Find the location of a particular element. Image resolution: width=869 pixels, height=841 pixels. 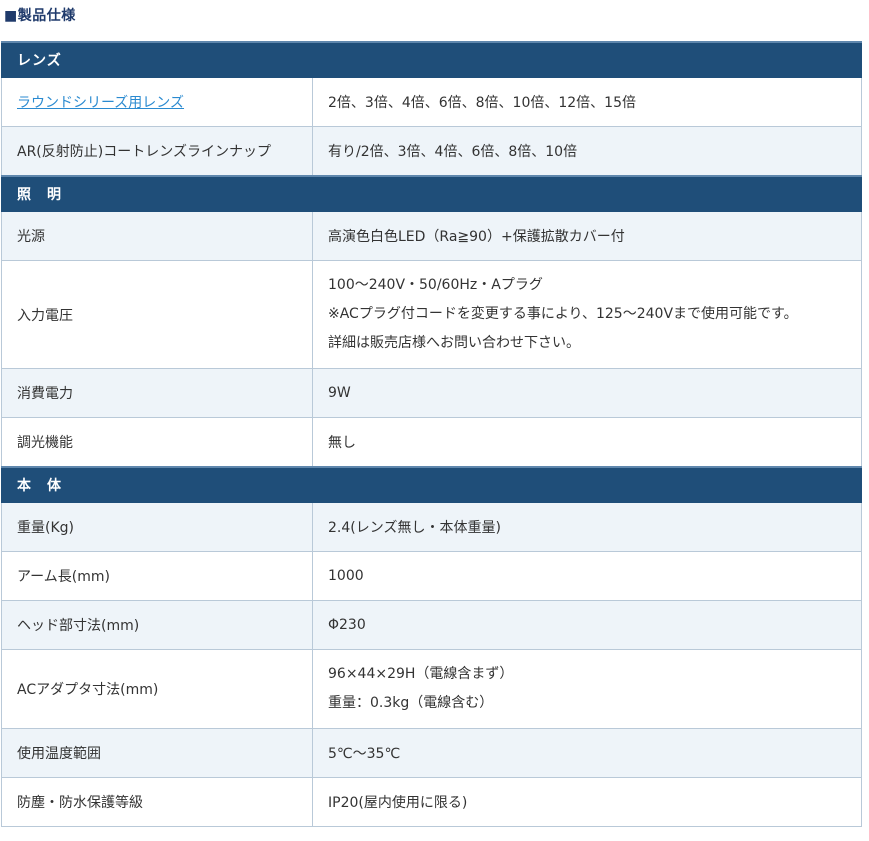

row-value: 5℃～35℃ is located at coordinates (587, 753).